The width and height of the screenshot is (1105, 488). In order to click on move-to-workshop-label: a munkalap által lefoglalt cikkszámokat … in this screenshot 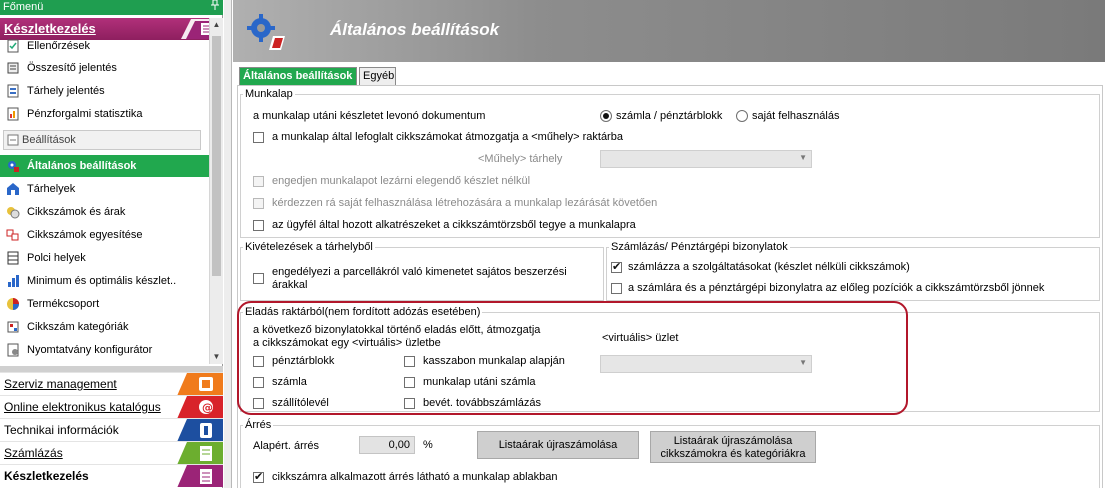, I will do `click(447, 137)`.